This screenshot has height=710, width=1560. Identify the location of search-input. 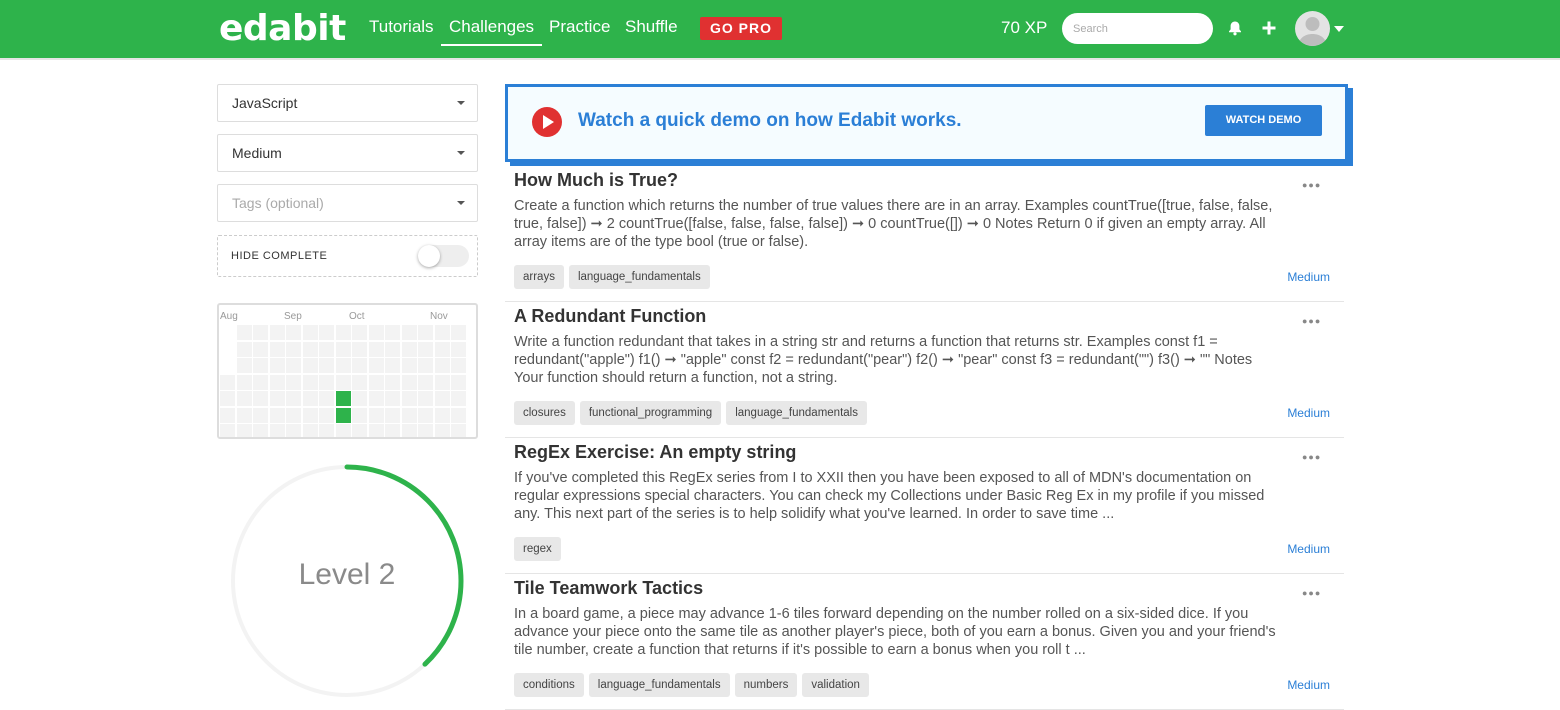
(1137, 28).